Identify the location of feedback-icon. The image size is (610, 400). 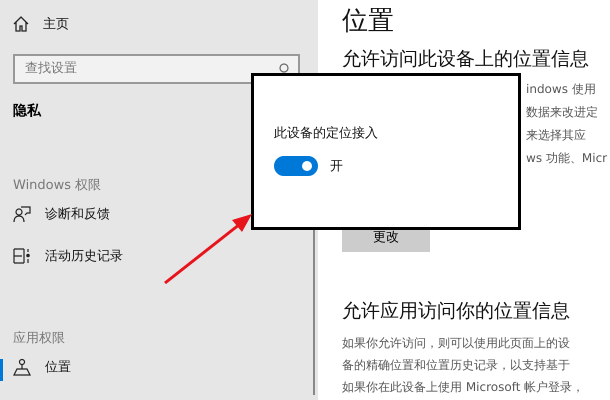
(22, 213).